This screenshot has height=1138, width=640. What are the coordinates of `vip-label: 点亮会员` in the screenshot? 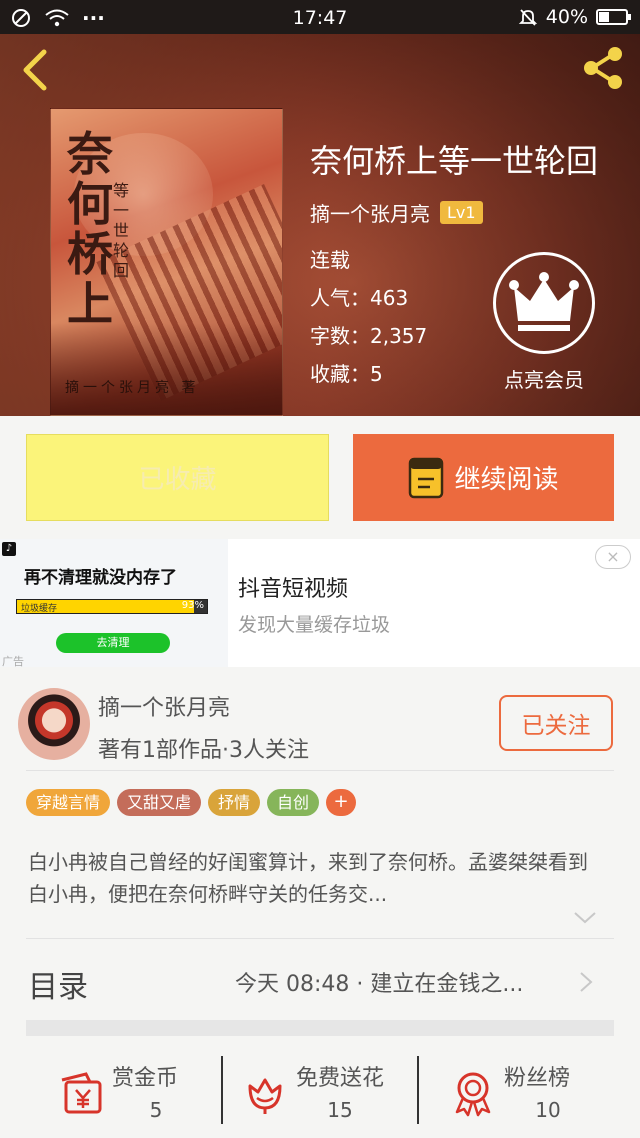 It's located at (544, 378).